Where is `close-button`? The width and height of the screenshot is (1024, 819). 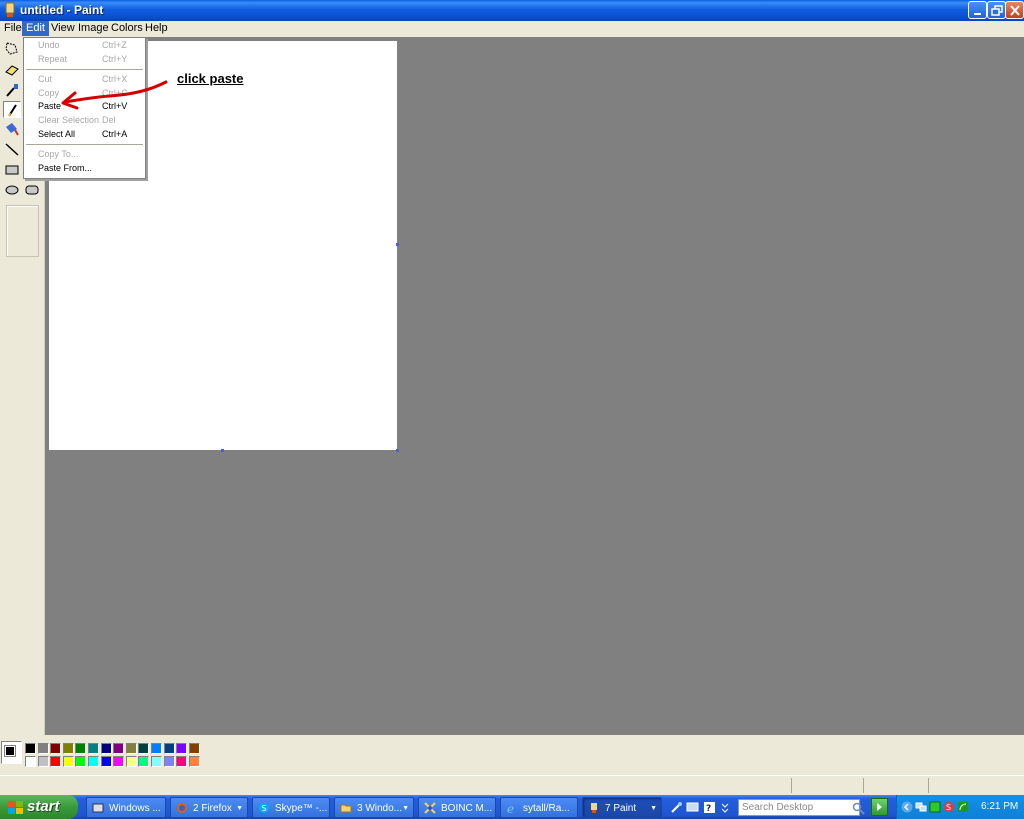 close-button is located at coordinates (1014, 10).